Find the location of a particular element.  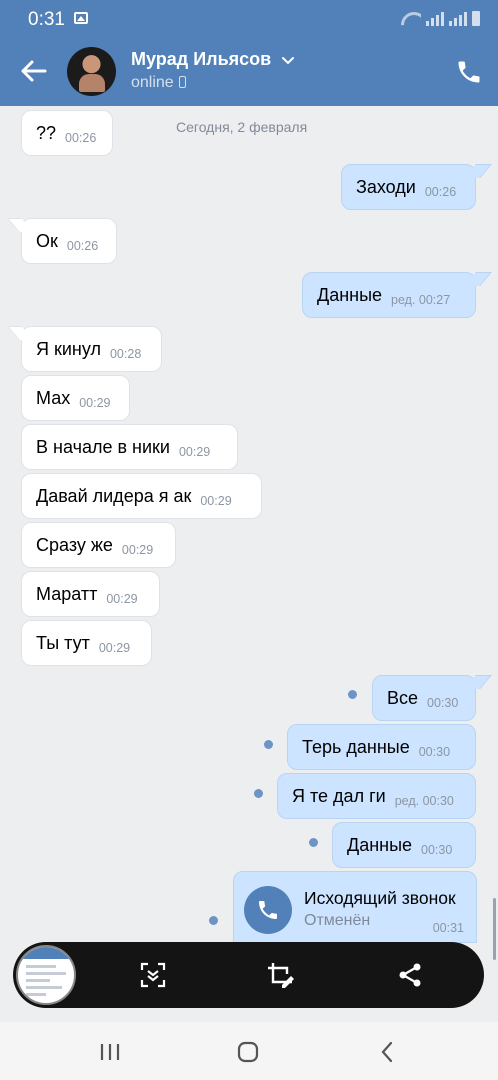

contact-name: Мурад Ильясов is located at coordinates (201, 59).